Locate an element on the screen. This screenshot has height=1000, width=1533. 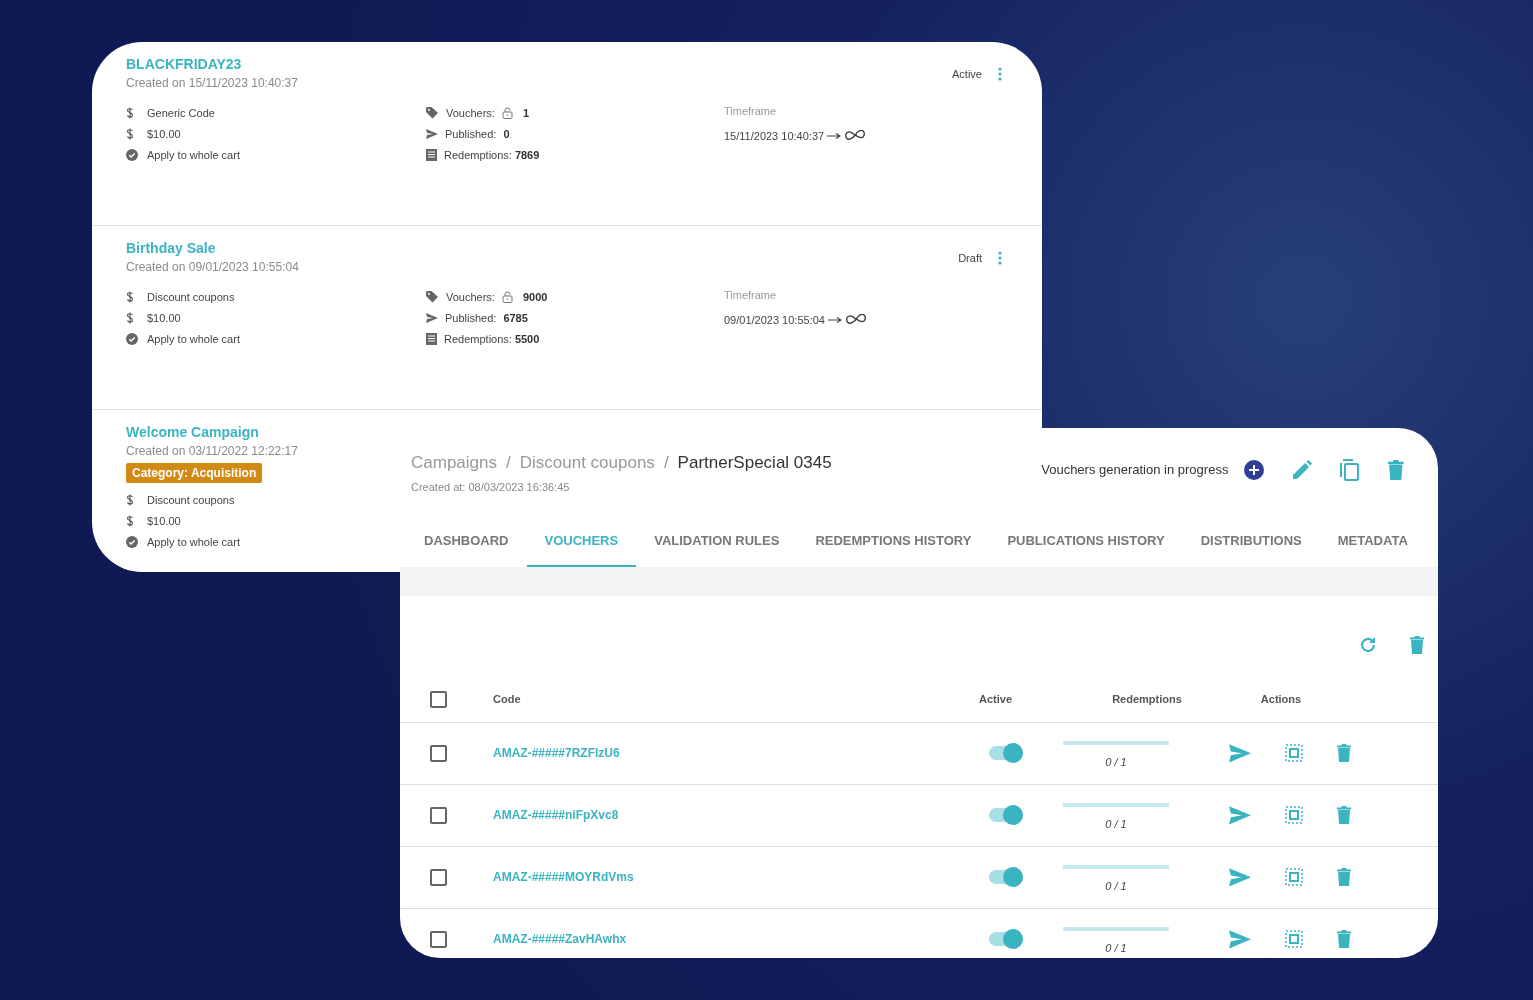
published-count: 6785 is located at coordinates (515, 318).